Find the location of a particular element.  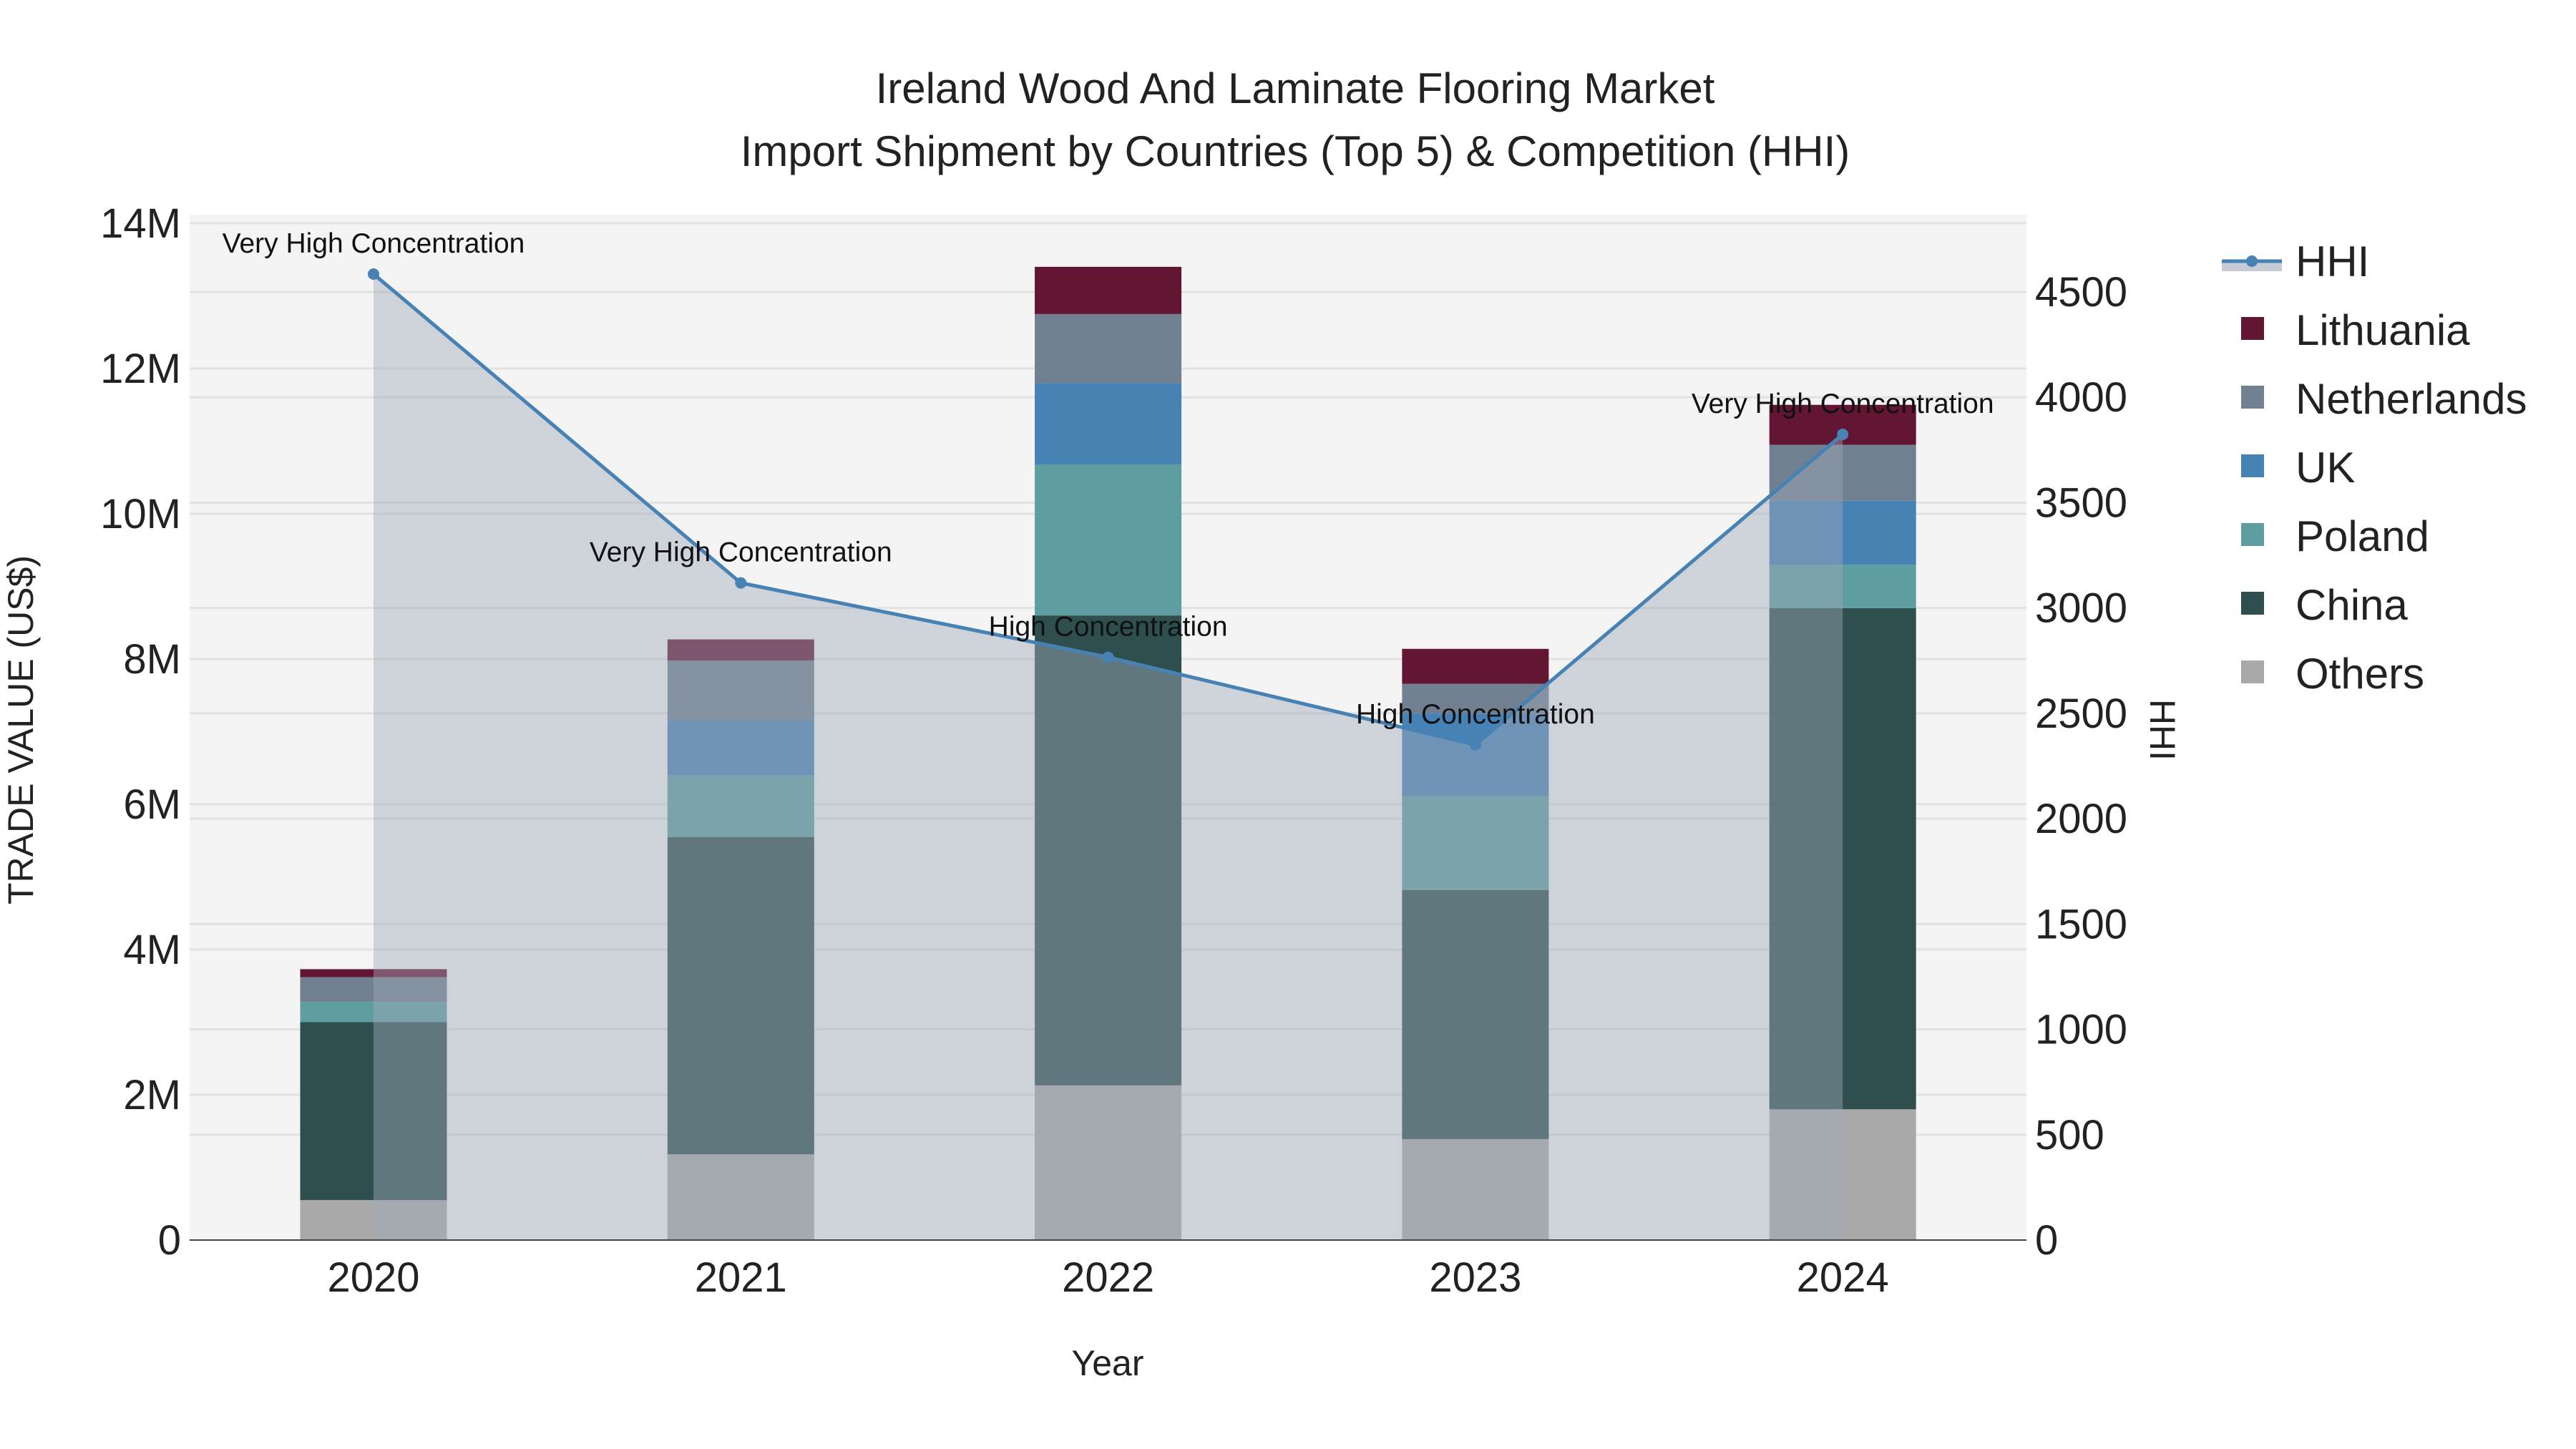

y2-tick-label: 500 is located at coordinates (2069, 1135).